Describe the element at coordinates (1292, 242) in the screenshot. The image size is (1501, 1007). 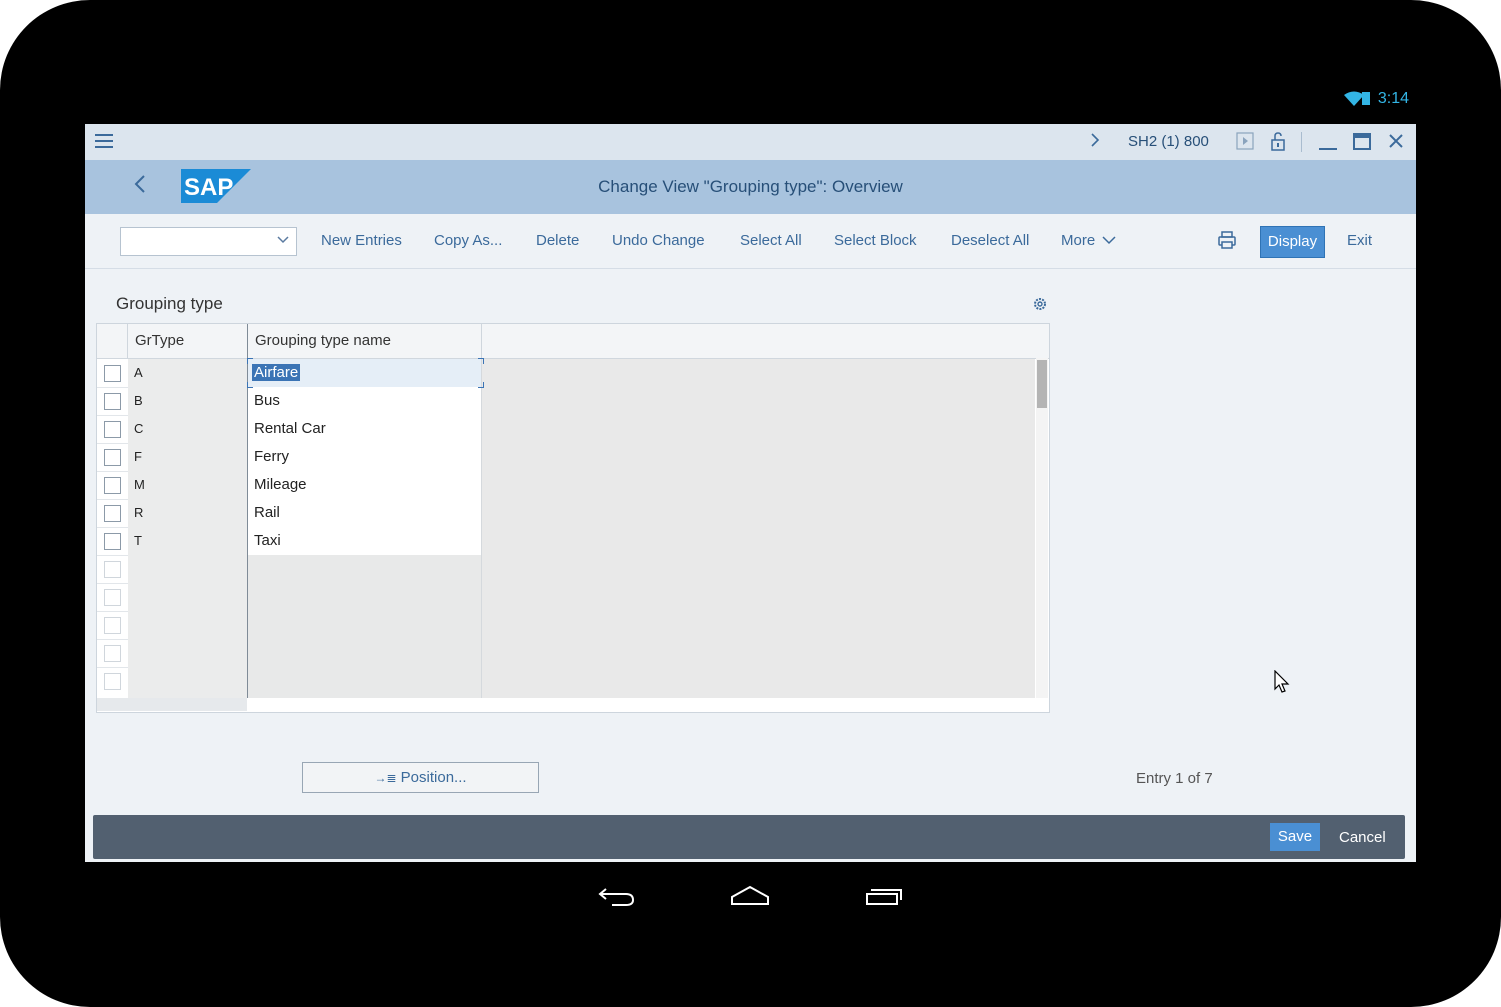
I see `display-button: Display` at that location.